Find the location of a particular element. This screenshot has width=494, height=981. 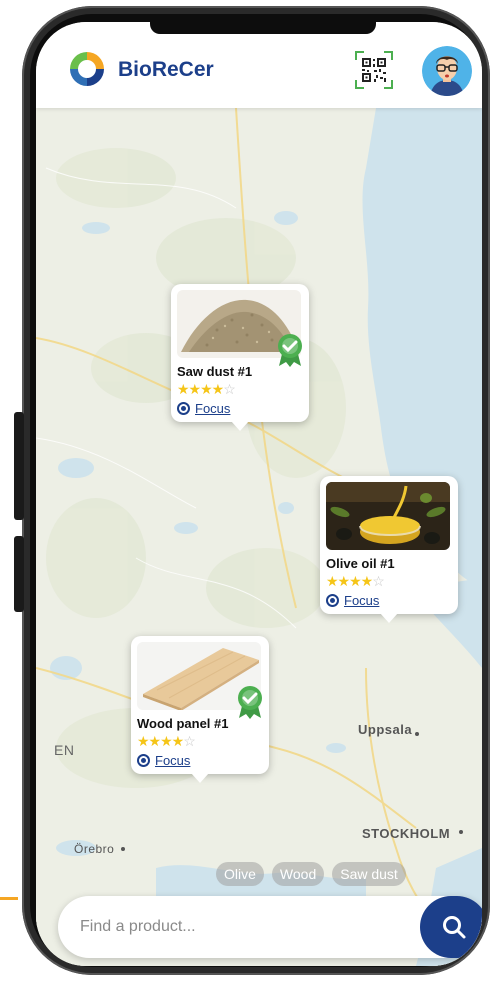

filter-chip-saw-dust: Saw dust is located at coordinates (369, 874).